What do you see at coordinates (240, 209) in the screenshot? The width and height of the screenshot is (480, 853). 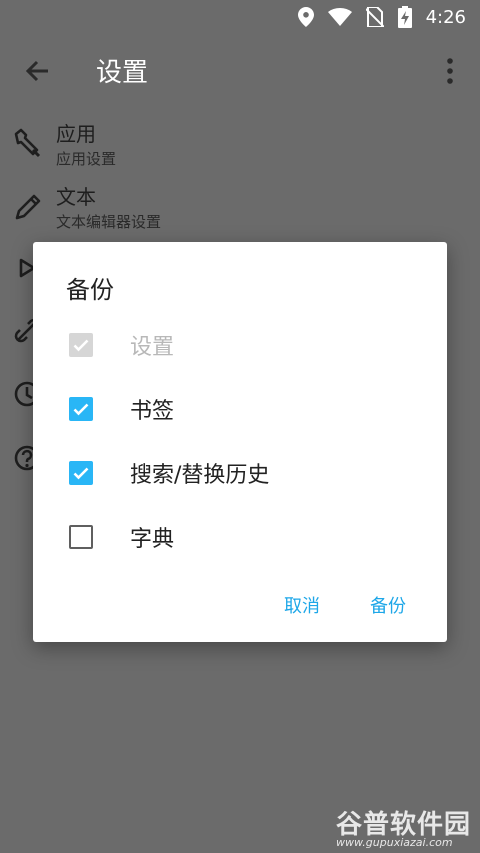 I see `settings-item-text: 文本 文本编辑器设置` at bounding box center [240, 209].